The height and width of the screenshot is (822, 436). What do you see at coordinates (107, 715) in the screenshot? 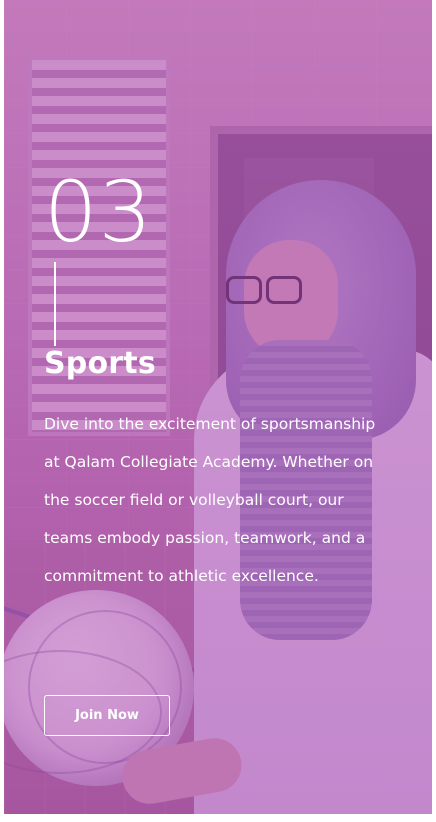
I see `join-now-button: Join Now` at bounding box center [107, 715].